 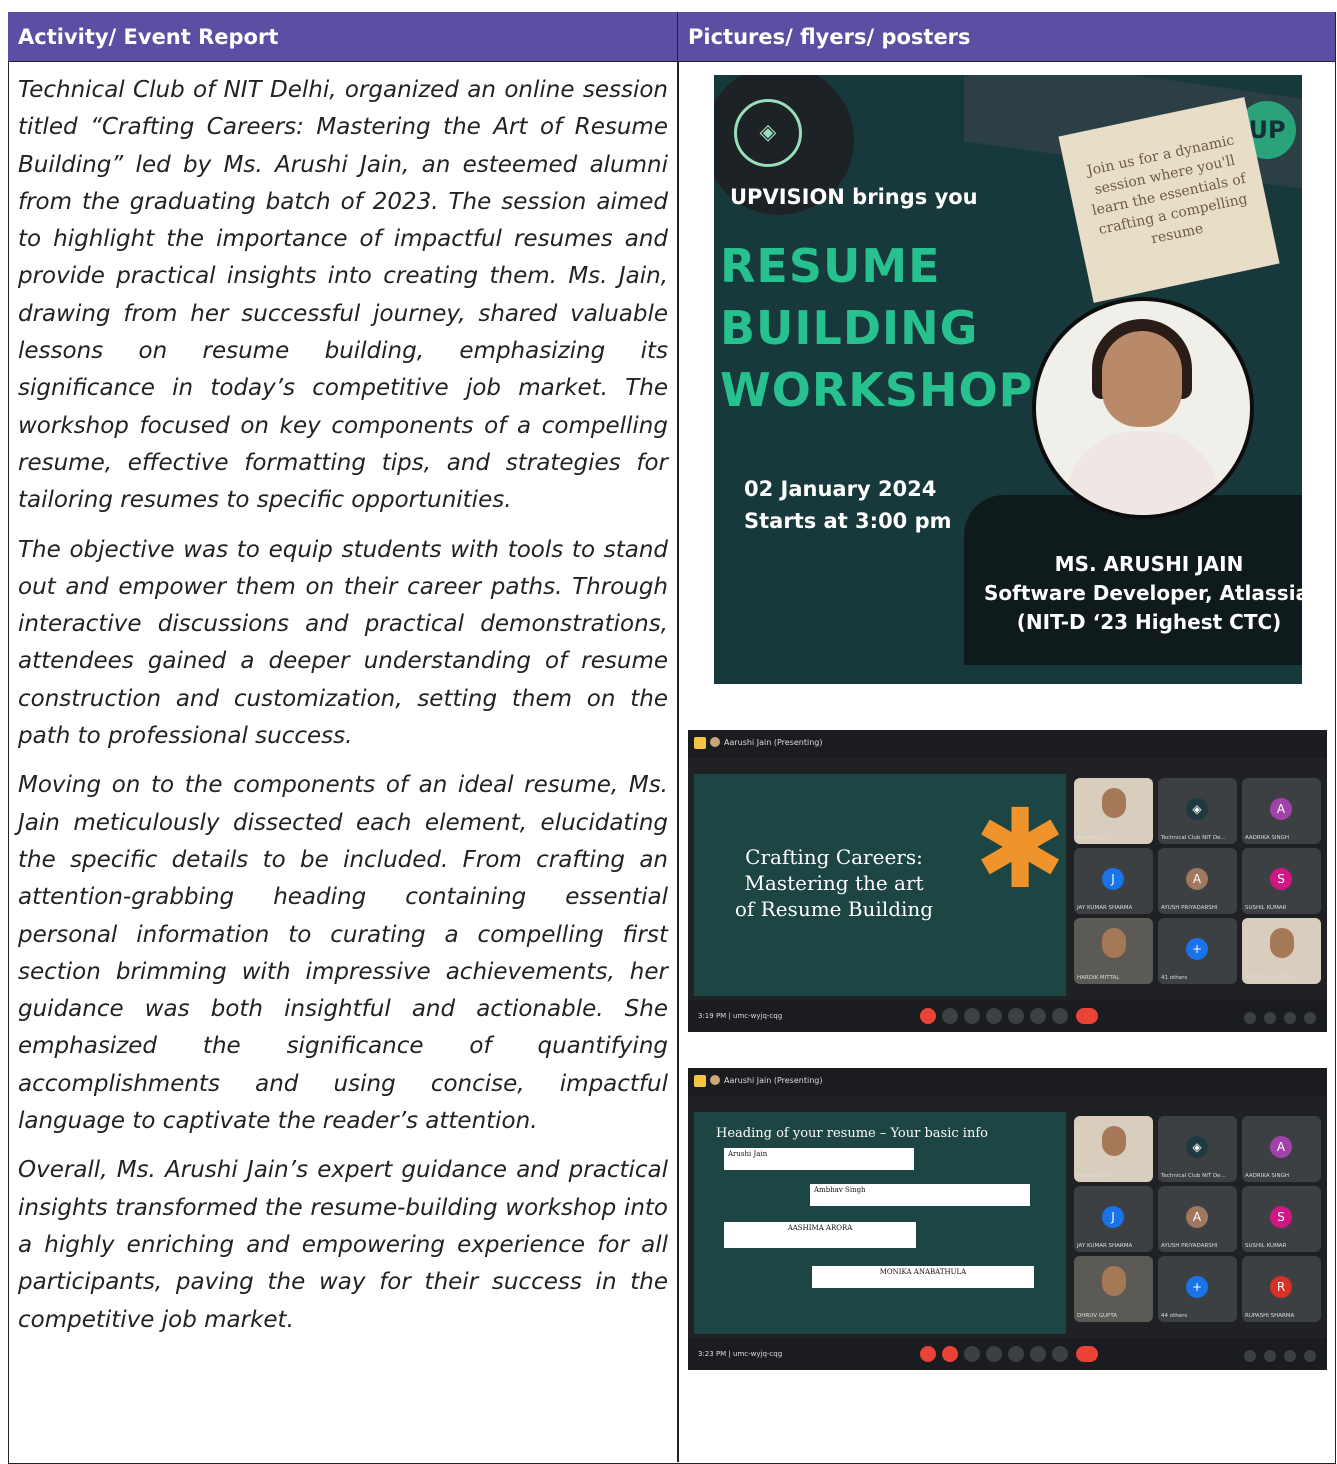 What do you see at coordinates (852, 1133) in the screenshot?
I see `slide-heading: Heading of your resume – Your basic info` at bounding box center [852, 1133].